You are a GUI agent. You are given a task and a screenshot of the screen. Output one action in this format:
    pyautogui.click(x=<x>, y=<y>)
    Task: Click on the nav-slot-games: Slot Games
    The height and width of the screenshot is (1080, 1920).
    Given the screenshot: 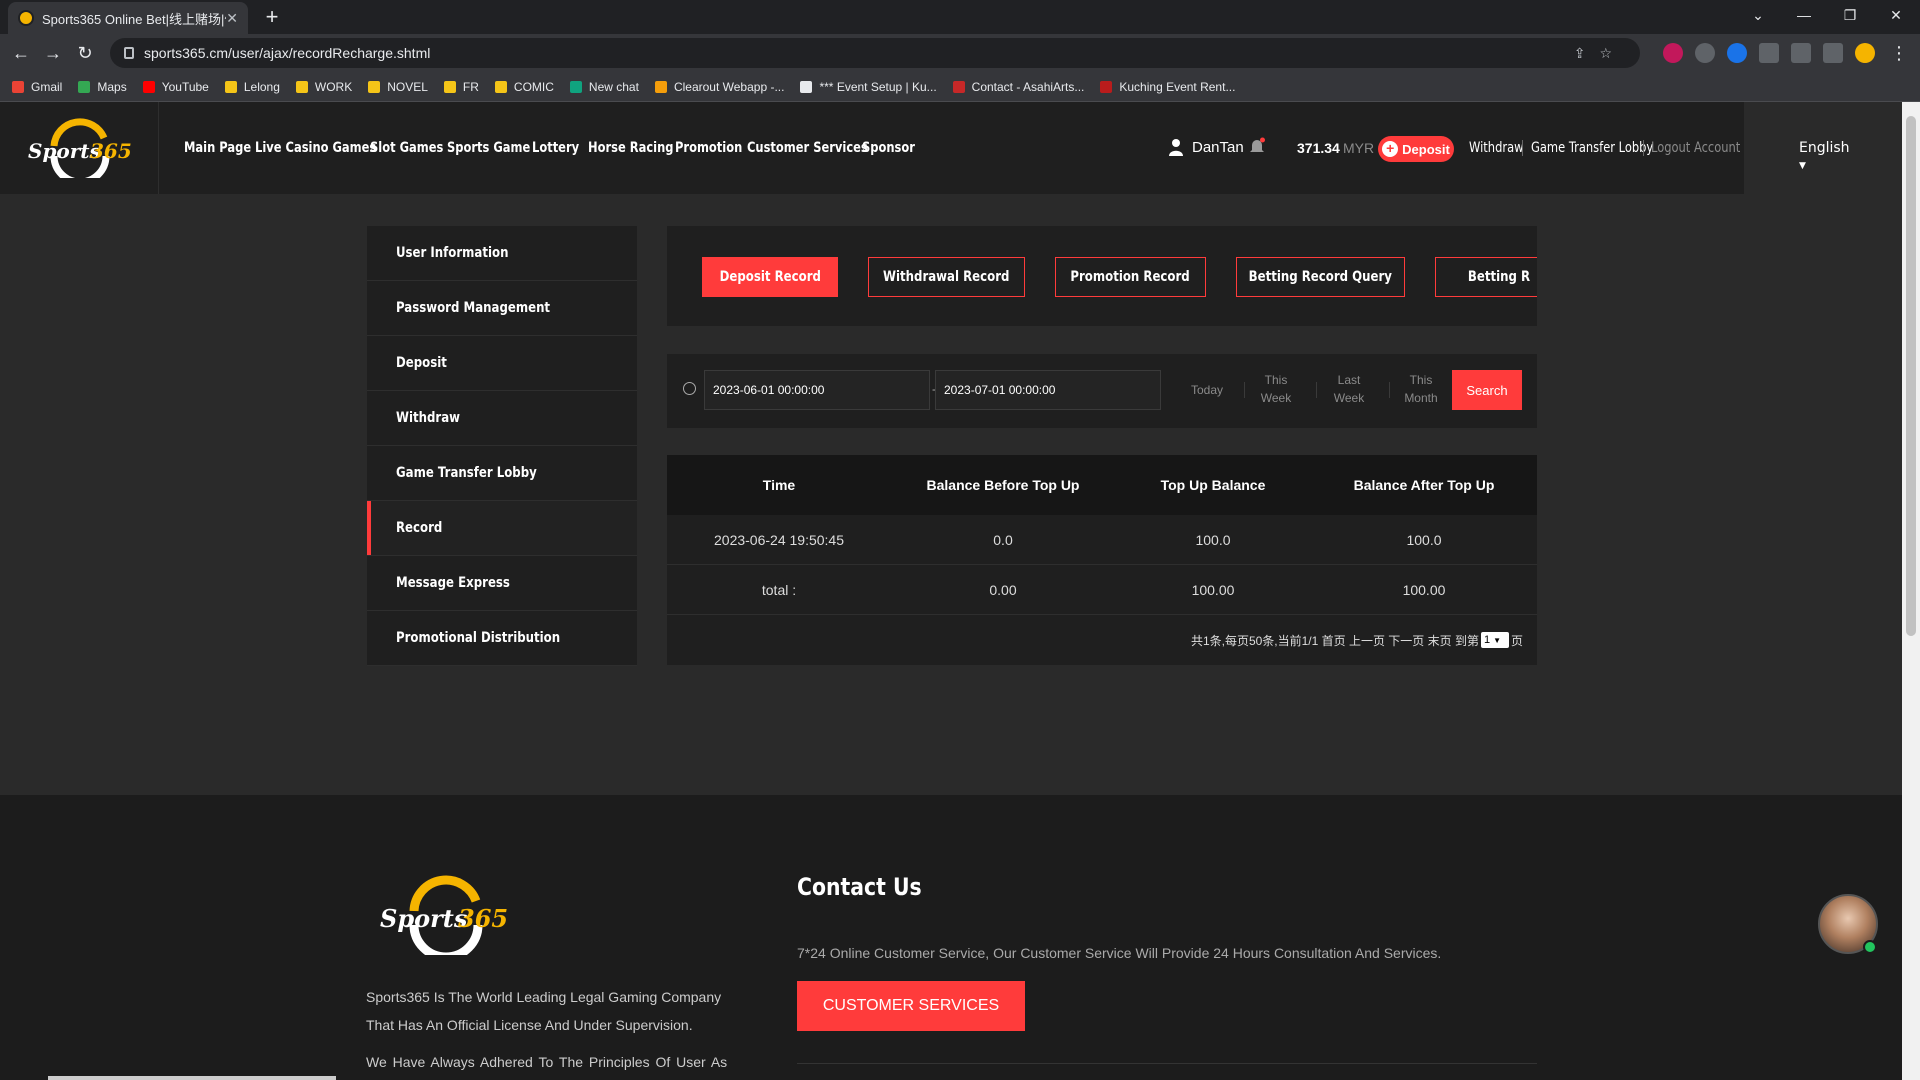 What is the action you would take?
    pyautogui.click(x=406, y=148)
    